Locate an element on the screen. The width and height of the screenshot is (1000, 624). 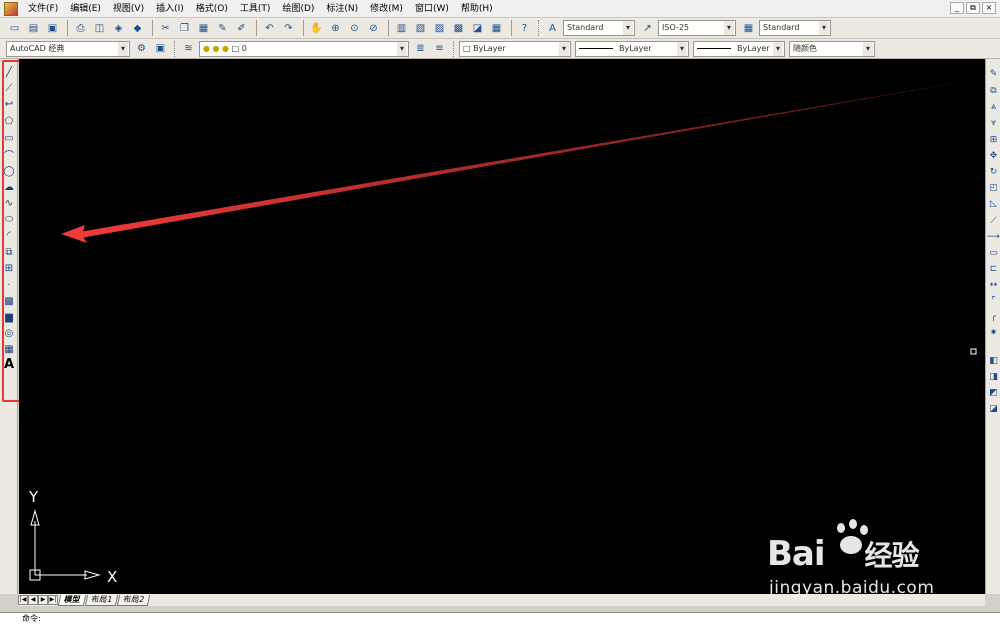
make-layer-current-icon: ≣ is located at coordinates (420, 48).